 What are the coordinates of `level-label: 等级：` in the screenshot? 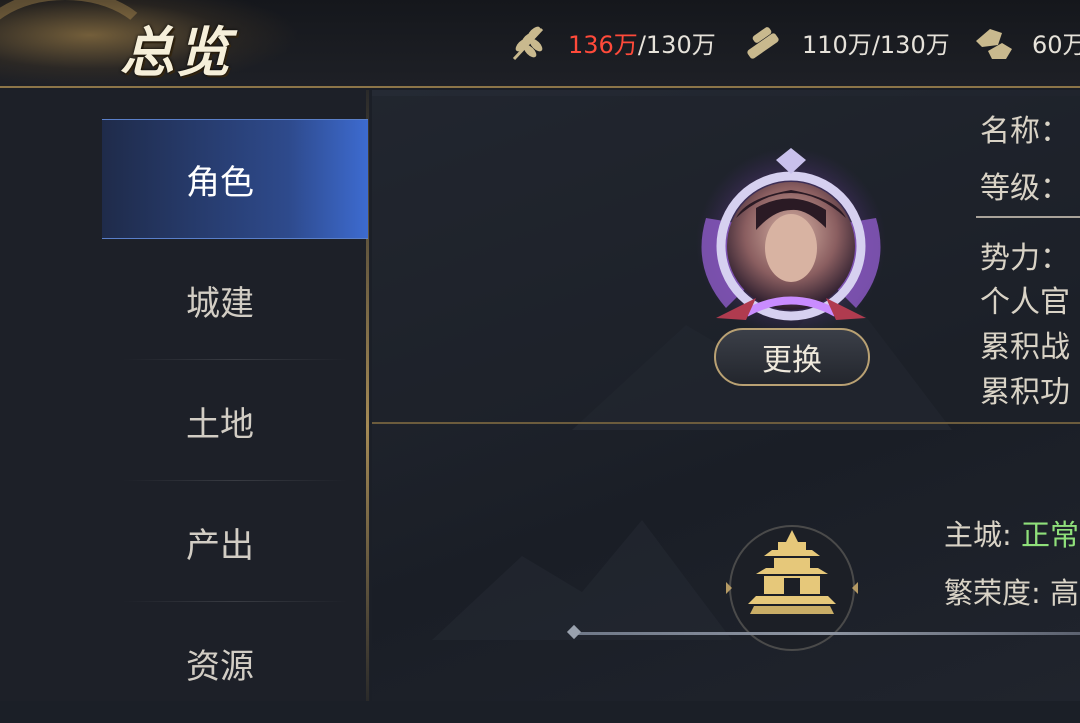 It's located at (1025, 188).